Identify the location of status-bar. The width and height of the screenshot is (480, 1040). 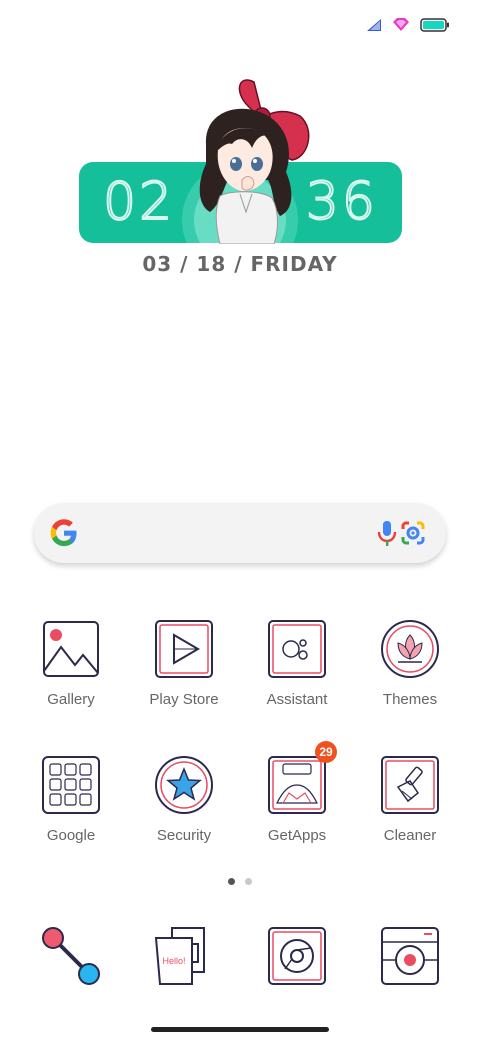
(408, 25).